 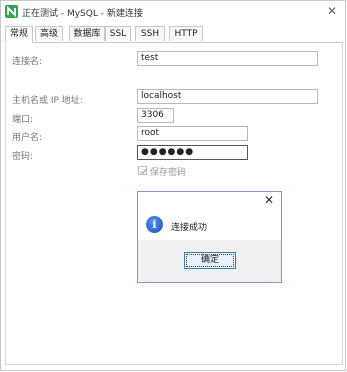 I want to click on window-title: 正在测试 - MySQL - 新建连接, so click(x=82, y=14).